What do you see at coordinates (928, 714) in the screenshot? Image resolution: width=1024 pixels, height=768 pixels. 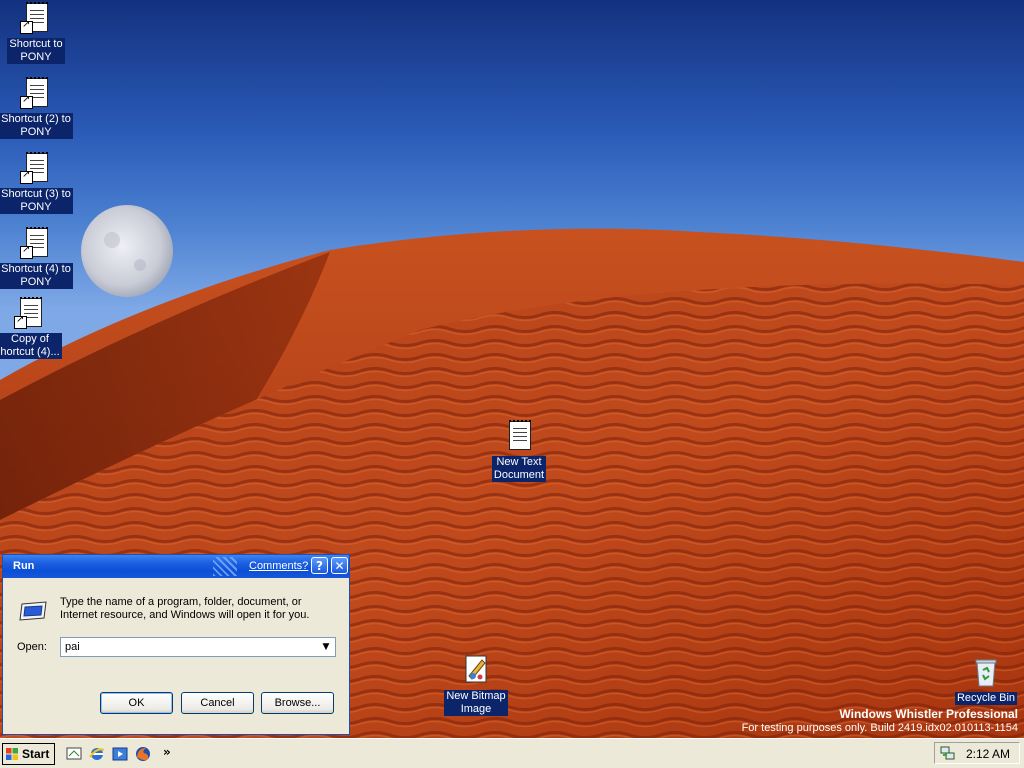 I see `os-build-watermark-title: Windows Whistler Professional` at bounding box center [928, 714].